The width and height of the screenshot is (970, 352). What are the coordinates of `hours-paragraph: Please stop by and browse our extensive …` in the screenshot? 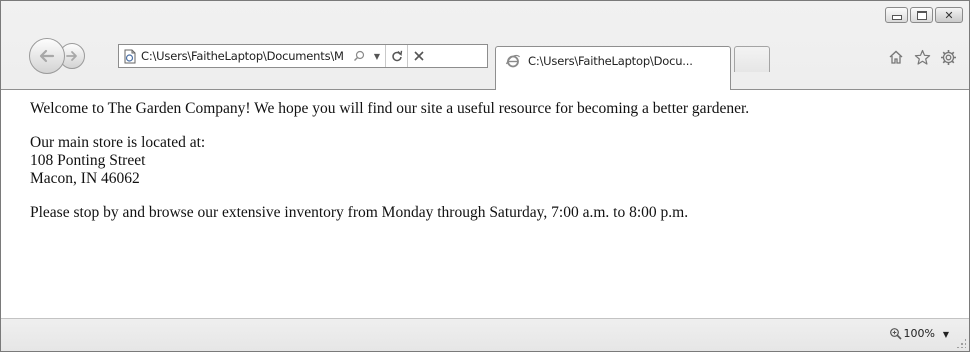 It's located at (359, 212).